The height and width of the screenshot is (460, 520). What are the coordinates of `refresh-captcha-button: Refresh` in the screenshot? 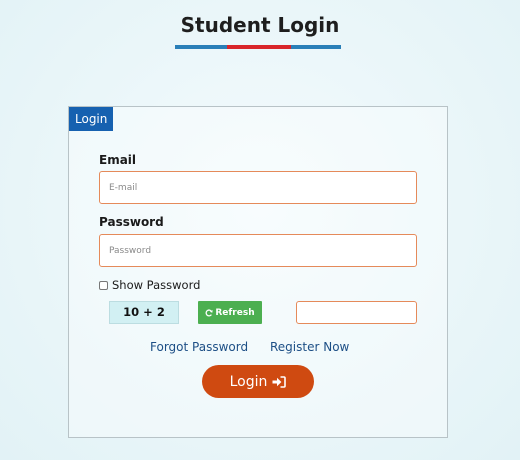 It's located at (230, 312).